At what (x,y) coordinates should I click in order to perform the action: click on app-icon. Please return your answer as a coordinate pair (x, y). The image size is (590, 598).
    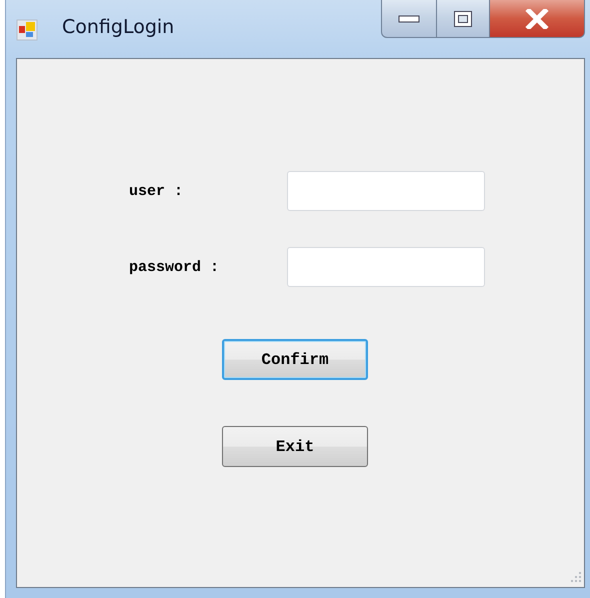
    Looking at the image, I should click on (27, 30).